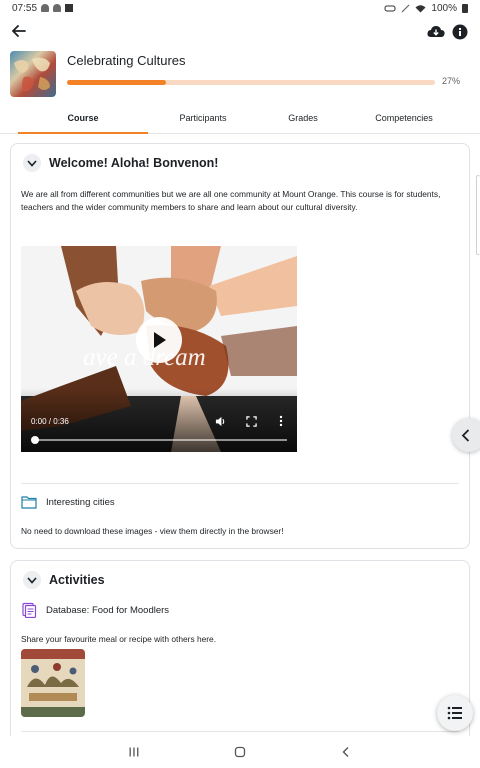 This screenshot has height=768, width=480. Describe the element at coordinates (251, 421) in the screenshot. I see `fullscreen-icon` at that location.